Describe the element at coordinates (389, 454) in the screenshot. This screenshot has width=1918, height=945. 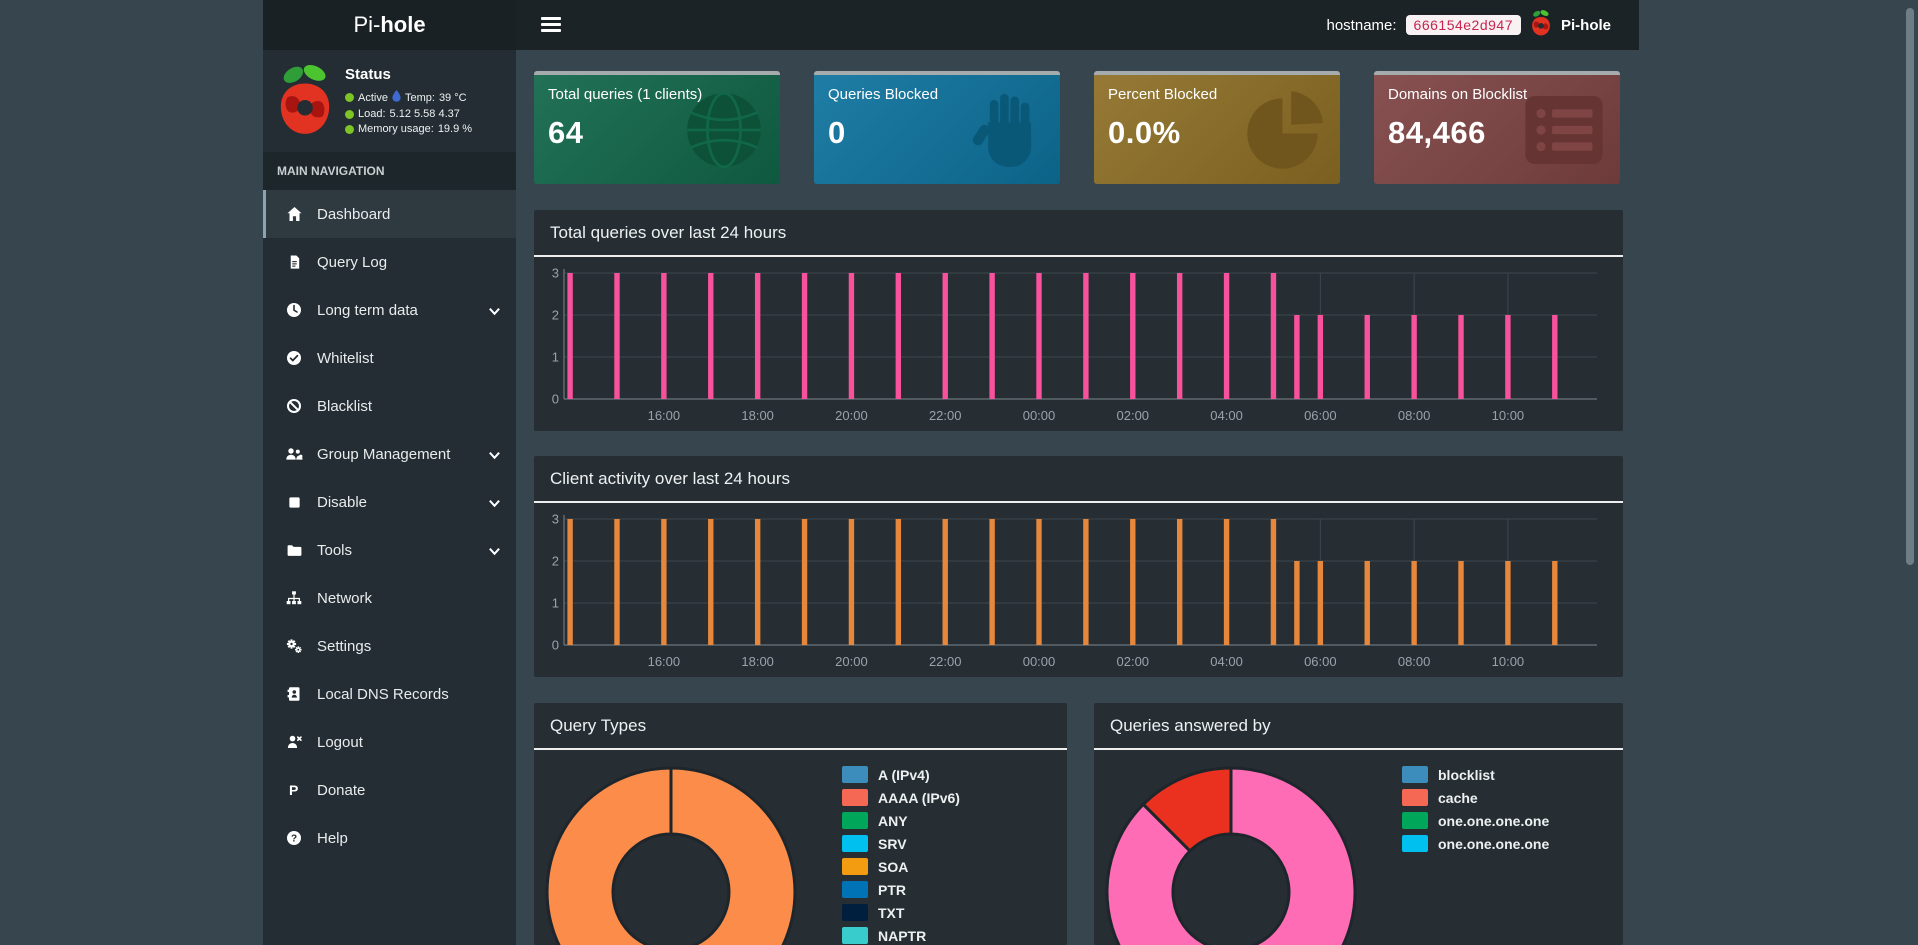
I see `sidebar-item-group-management: Group Management` at that location.